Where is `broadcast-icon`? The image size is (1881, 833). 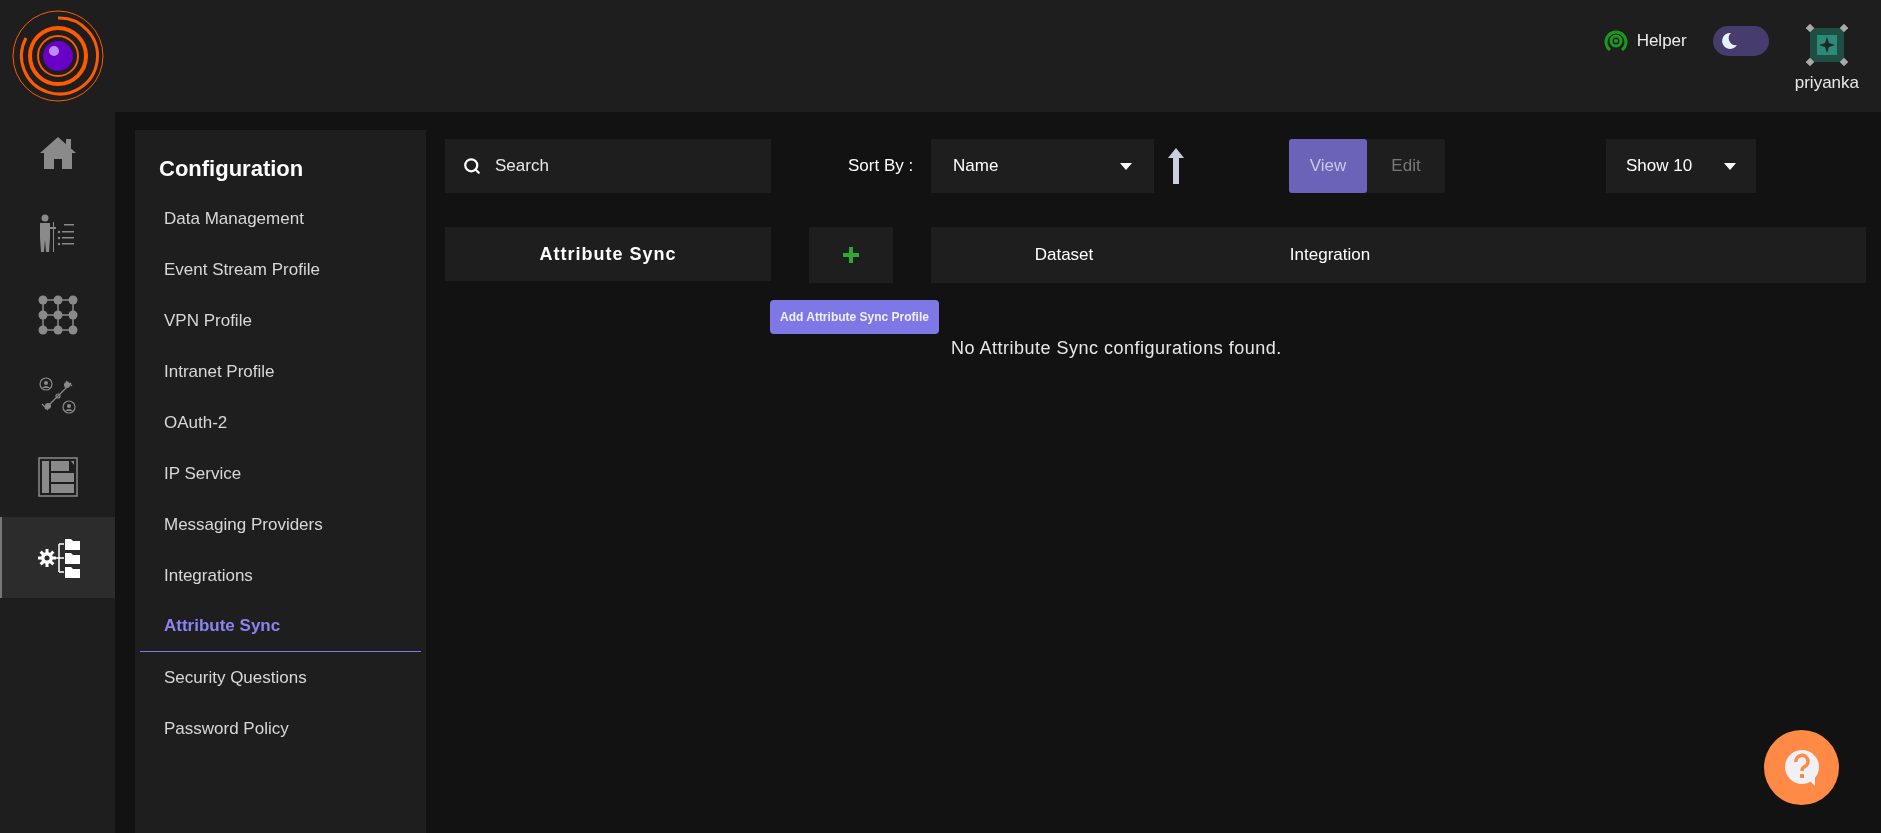
broadcast-icon is located at coordinates (1615, 41).